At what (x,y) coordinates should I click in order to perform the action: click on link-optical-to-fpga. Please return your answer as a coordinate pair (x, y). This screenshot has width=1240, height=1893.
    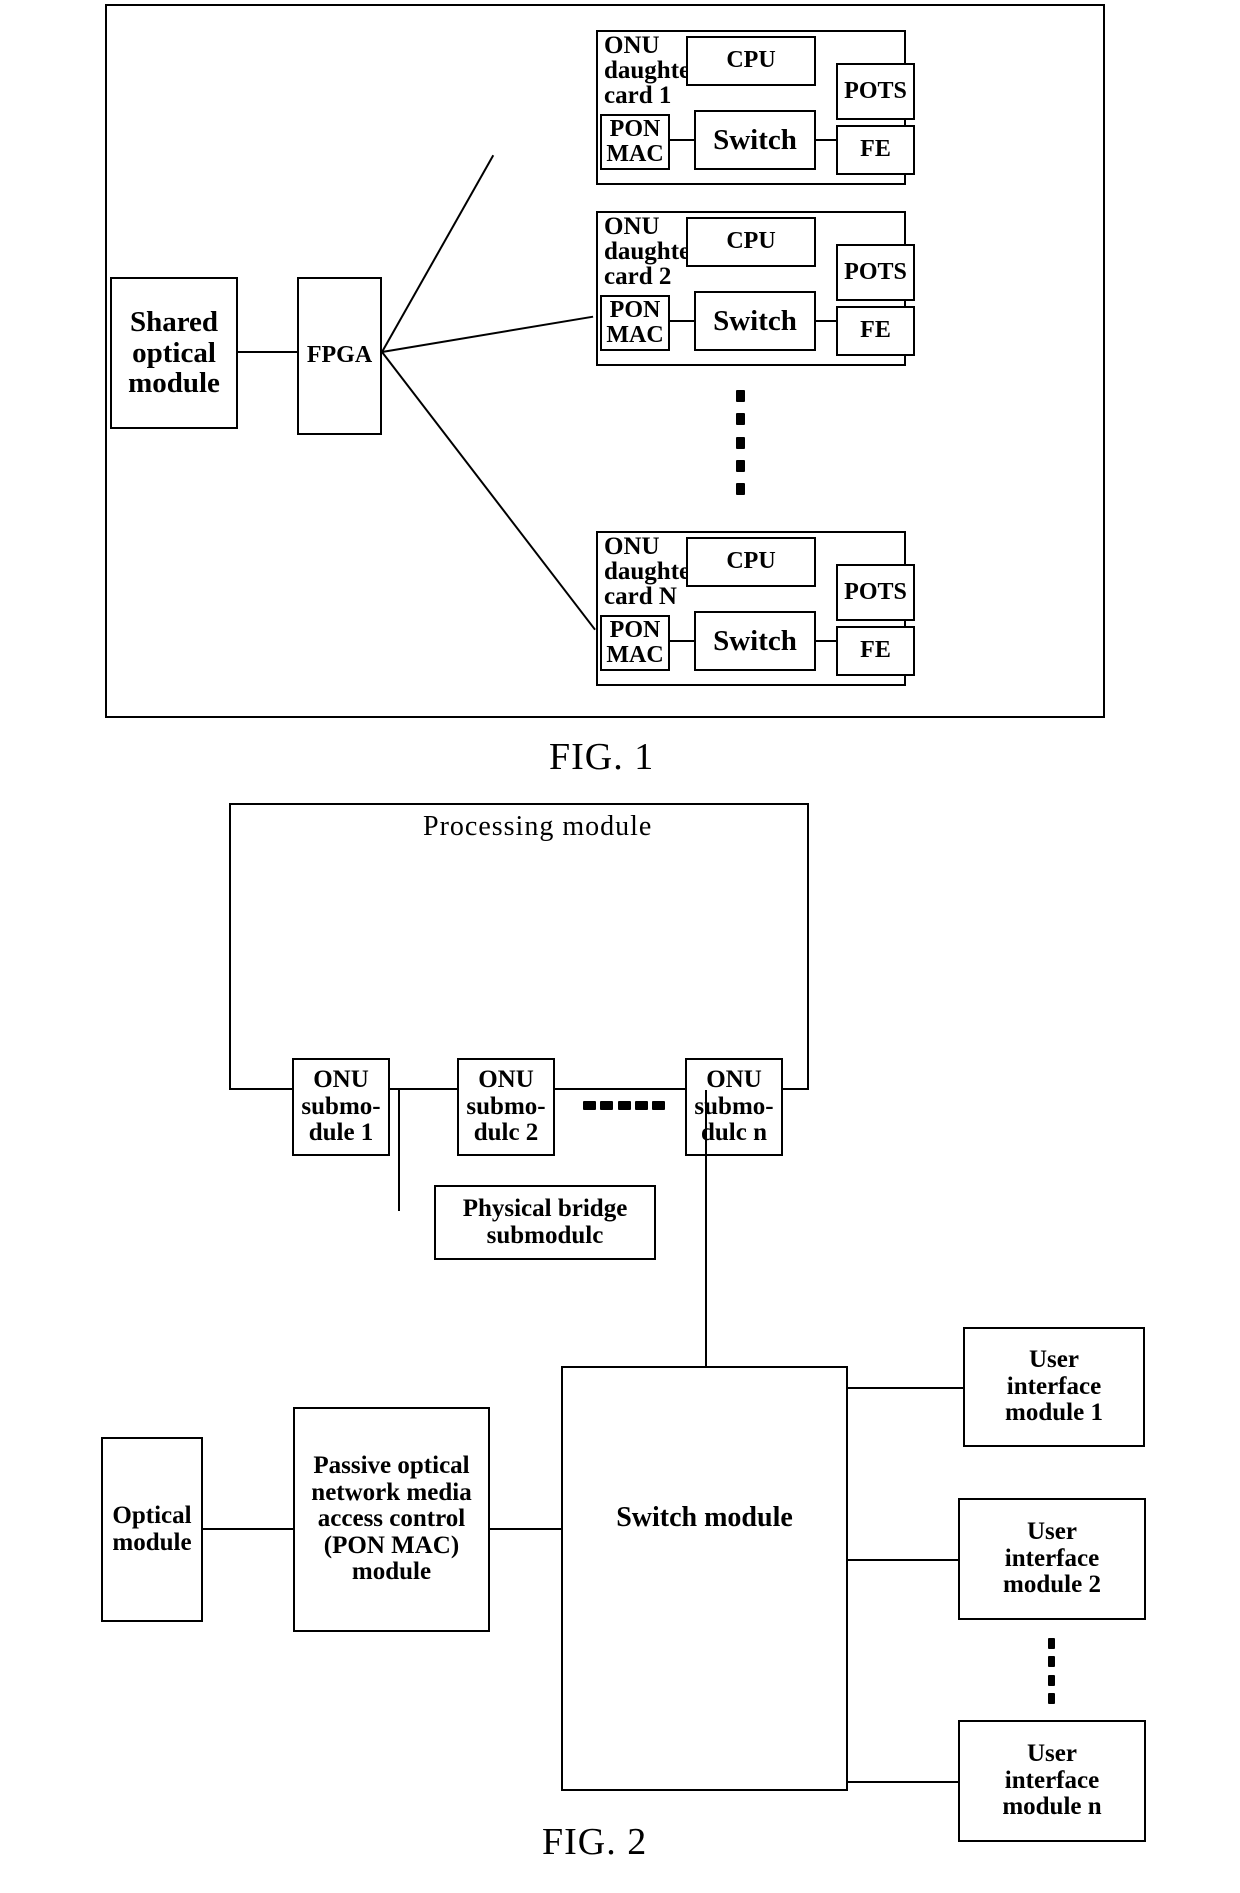
    Looking at the image, I should click on (267, 352).